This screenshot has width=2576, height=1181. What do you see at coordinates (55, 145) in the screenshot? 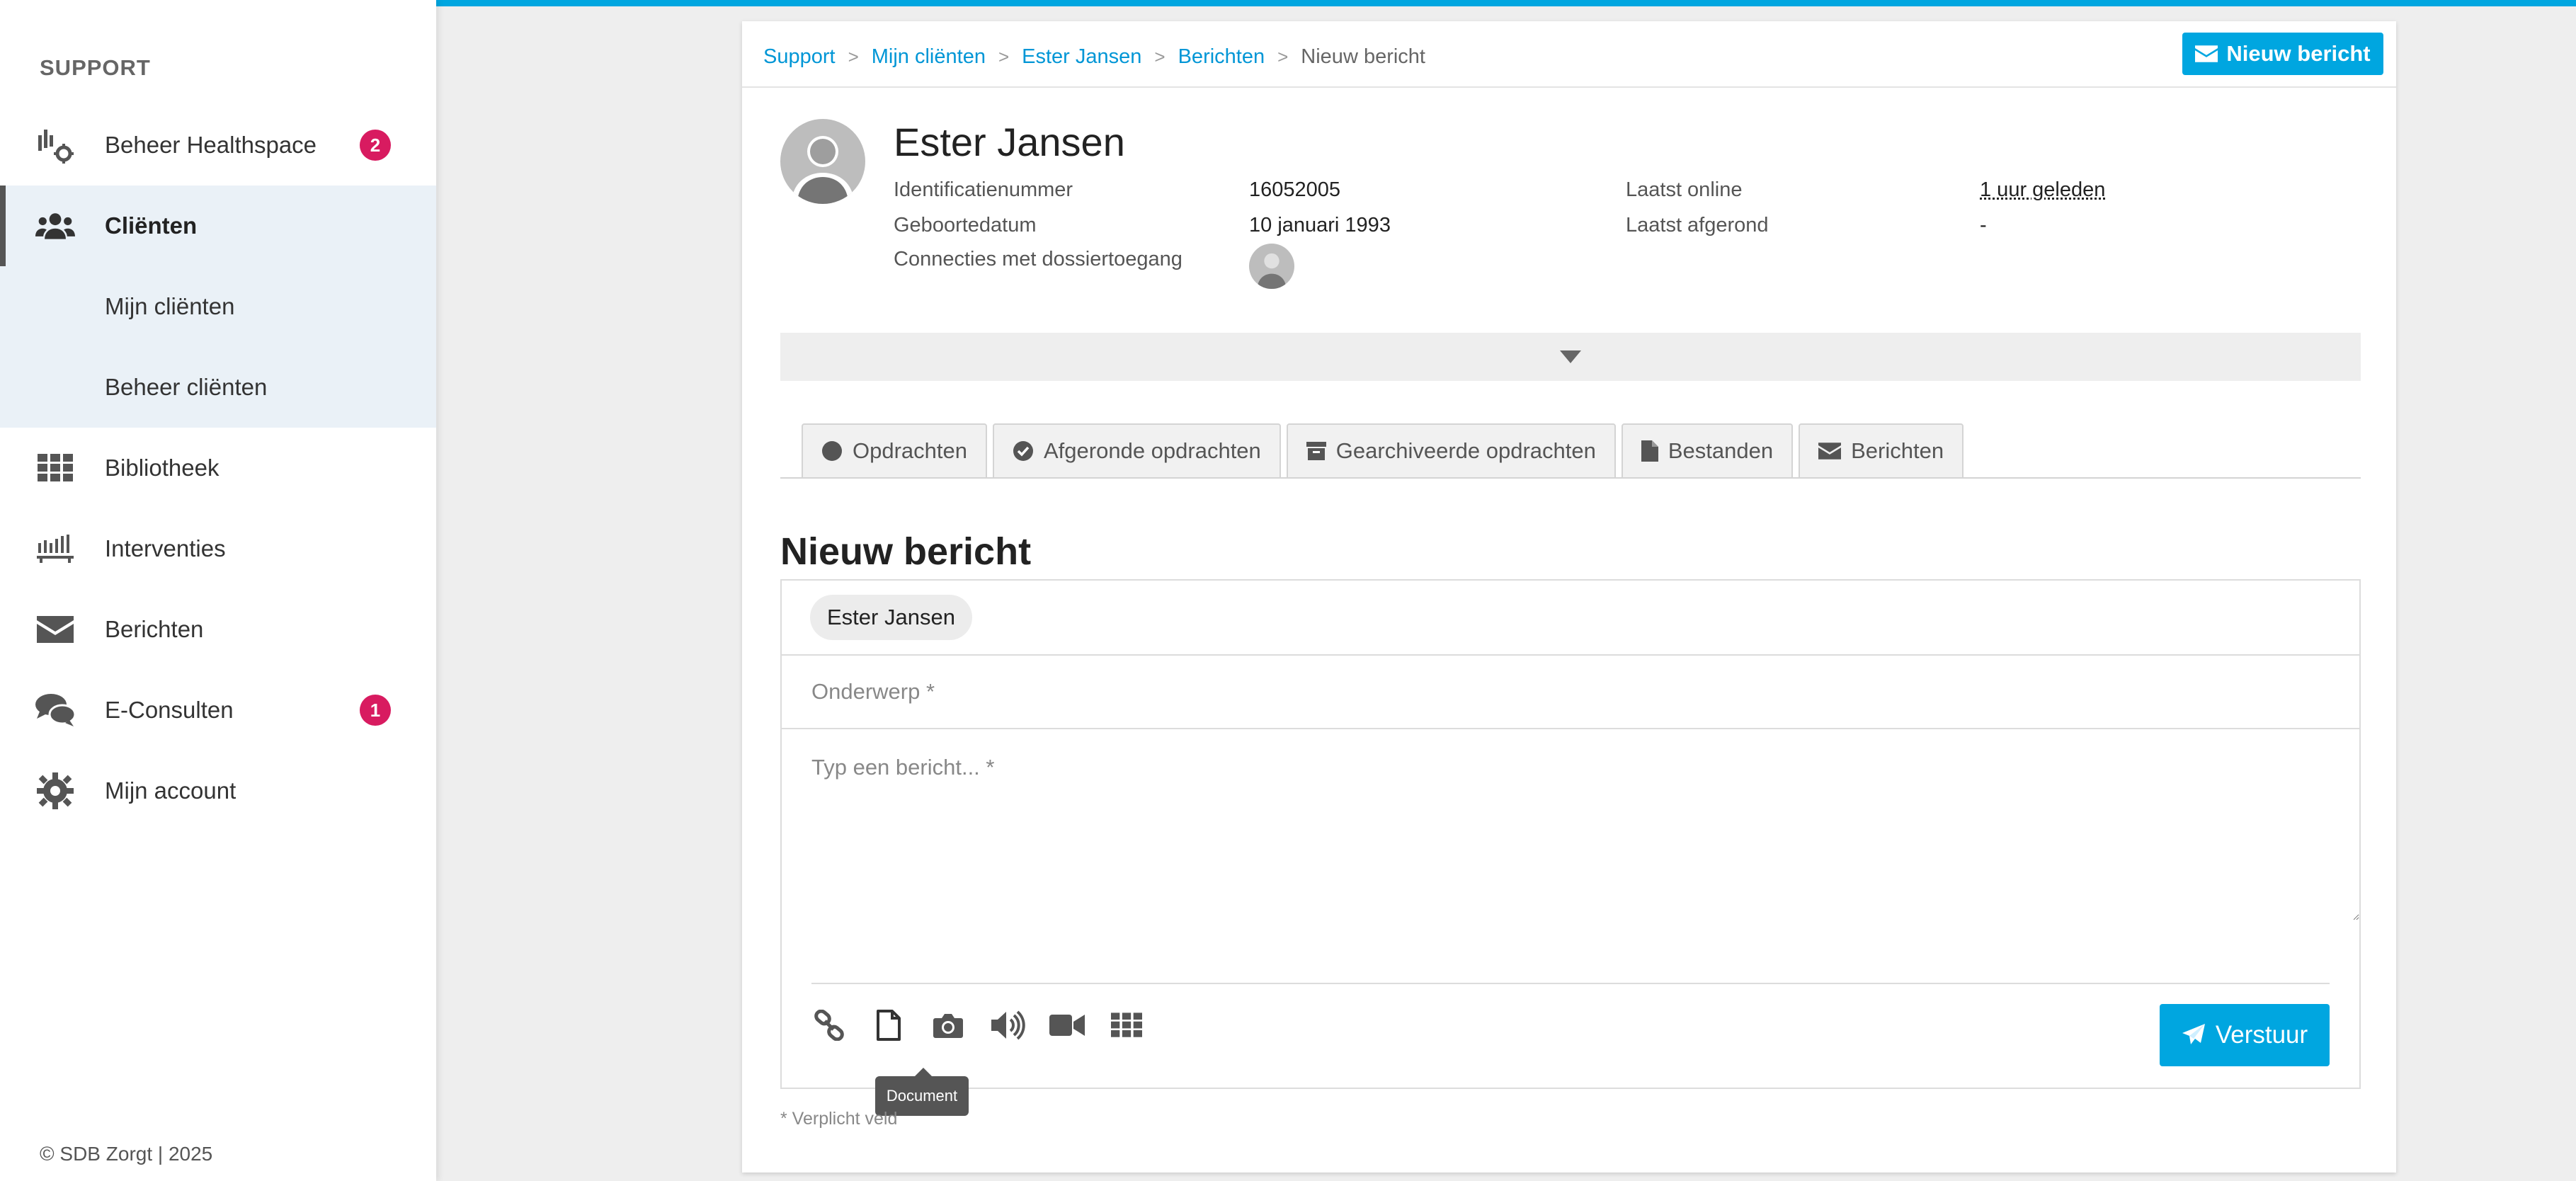
I see `healthspace-settings-icon` at bounding box center [55, 145].